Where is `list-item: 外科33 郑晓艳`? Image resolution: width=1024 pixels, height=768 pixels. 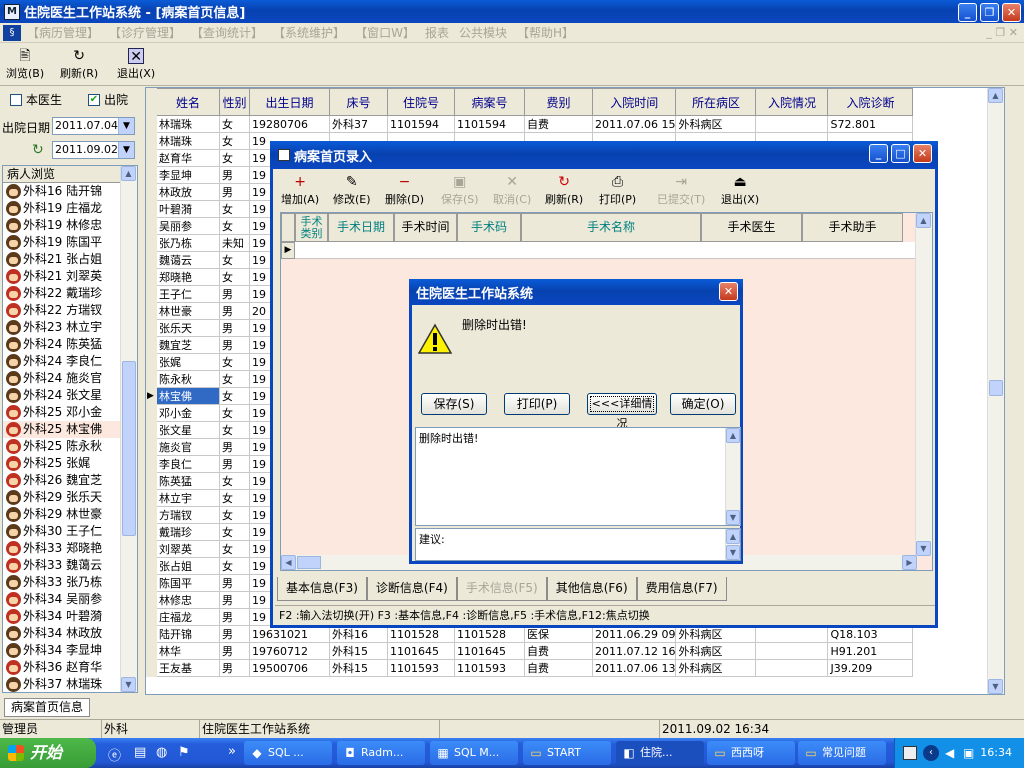
list-item: 外科33 郑晓艳 is located at coordinates (70, 548).